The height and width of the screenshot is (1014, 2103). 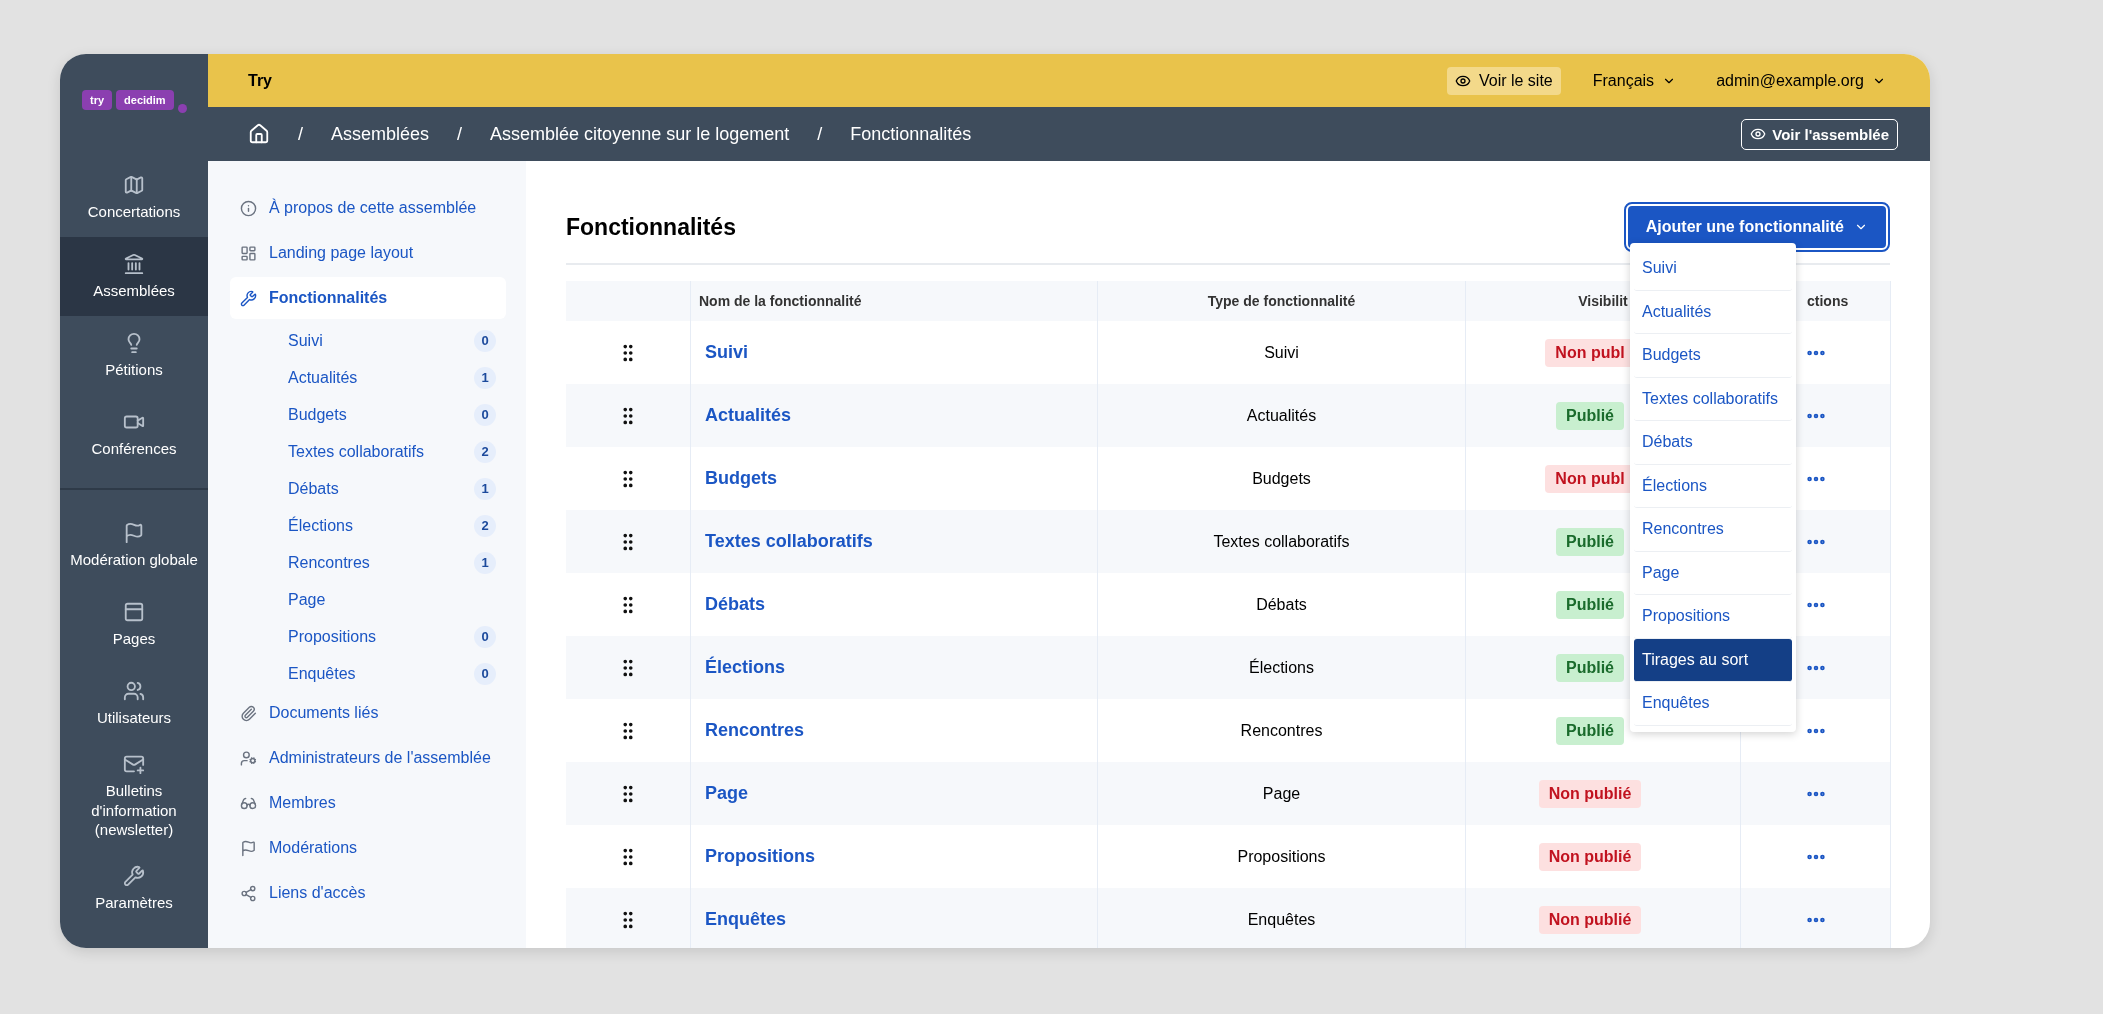 What do you see at coordinates (728, 604) in the screenshot?
I see `component-name-link: Débats` at bounding box center [728, 604].